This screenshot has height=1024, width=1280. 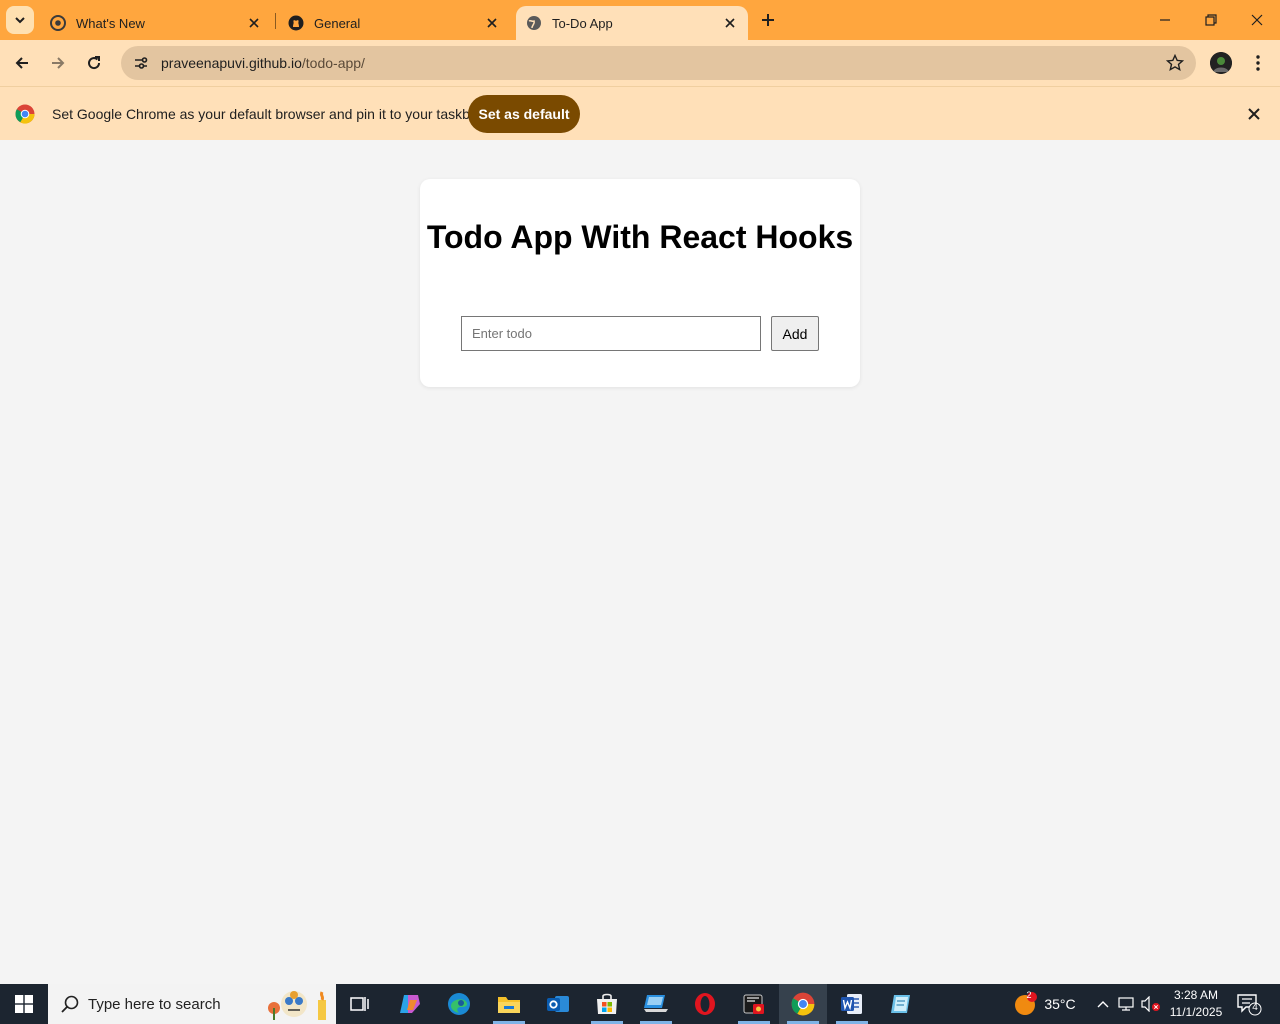 I want to click on edge-icon, so click(x=459, y=1004).